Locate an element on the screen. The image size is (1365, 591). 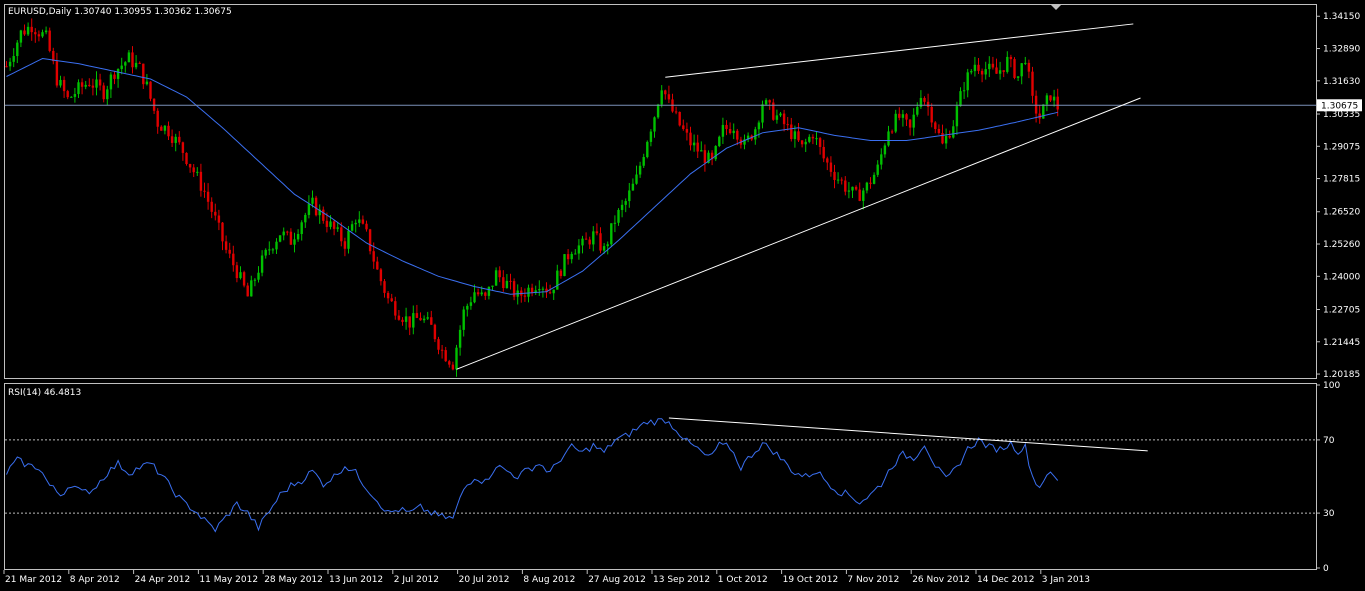
price-tick-label: 1.26520 is located at coordinates (1341, 213).